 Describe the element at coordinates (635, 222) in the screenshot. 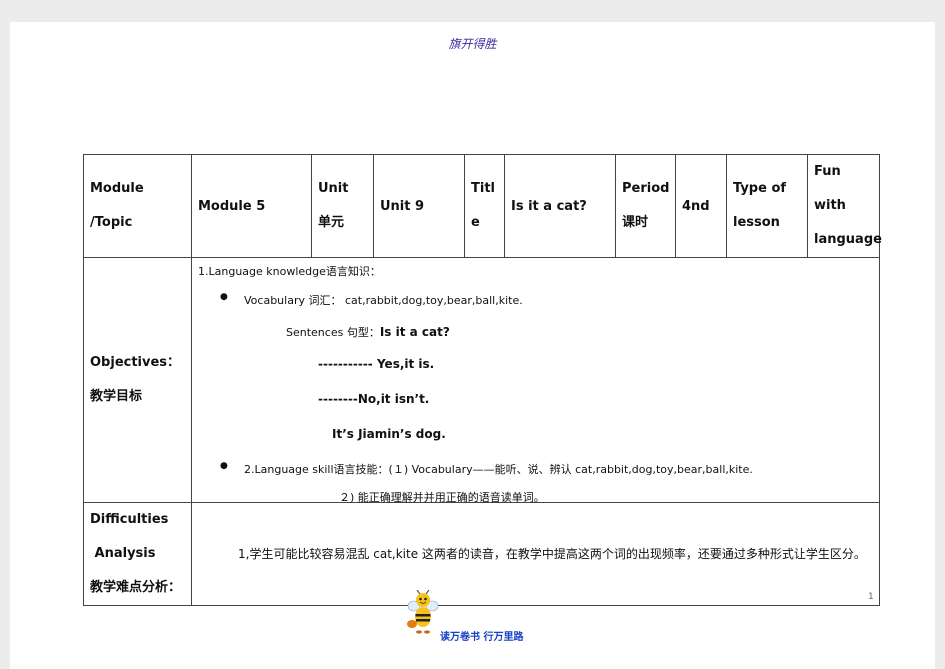

I see `period-label-cn: 课时` at that location.